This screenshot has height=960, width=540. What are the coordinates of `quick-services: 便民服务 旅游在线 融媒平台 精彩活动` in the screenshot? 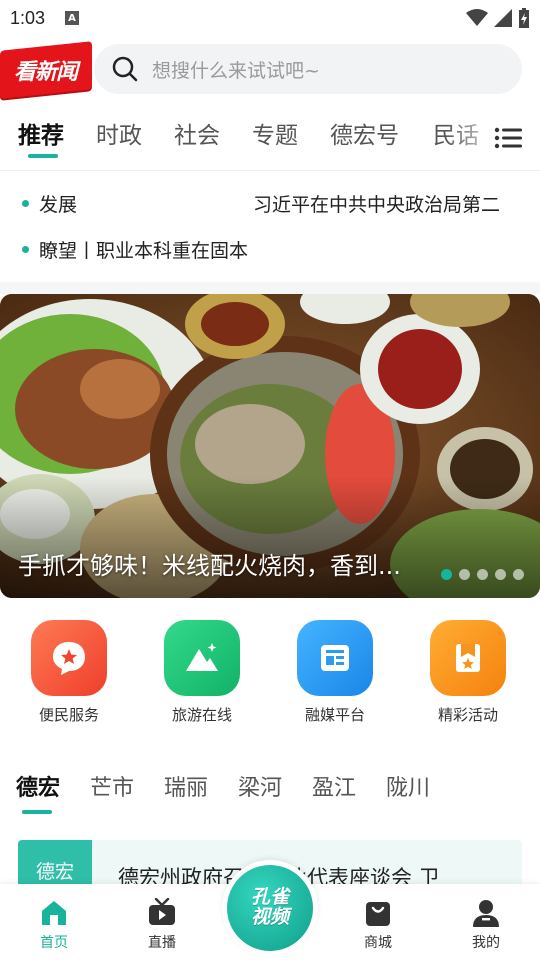 It's located at (270, 675).